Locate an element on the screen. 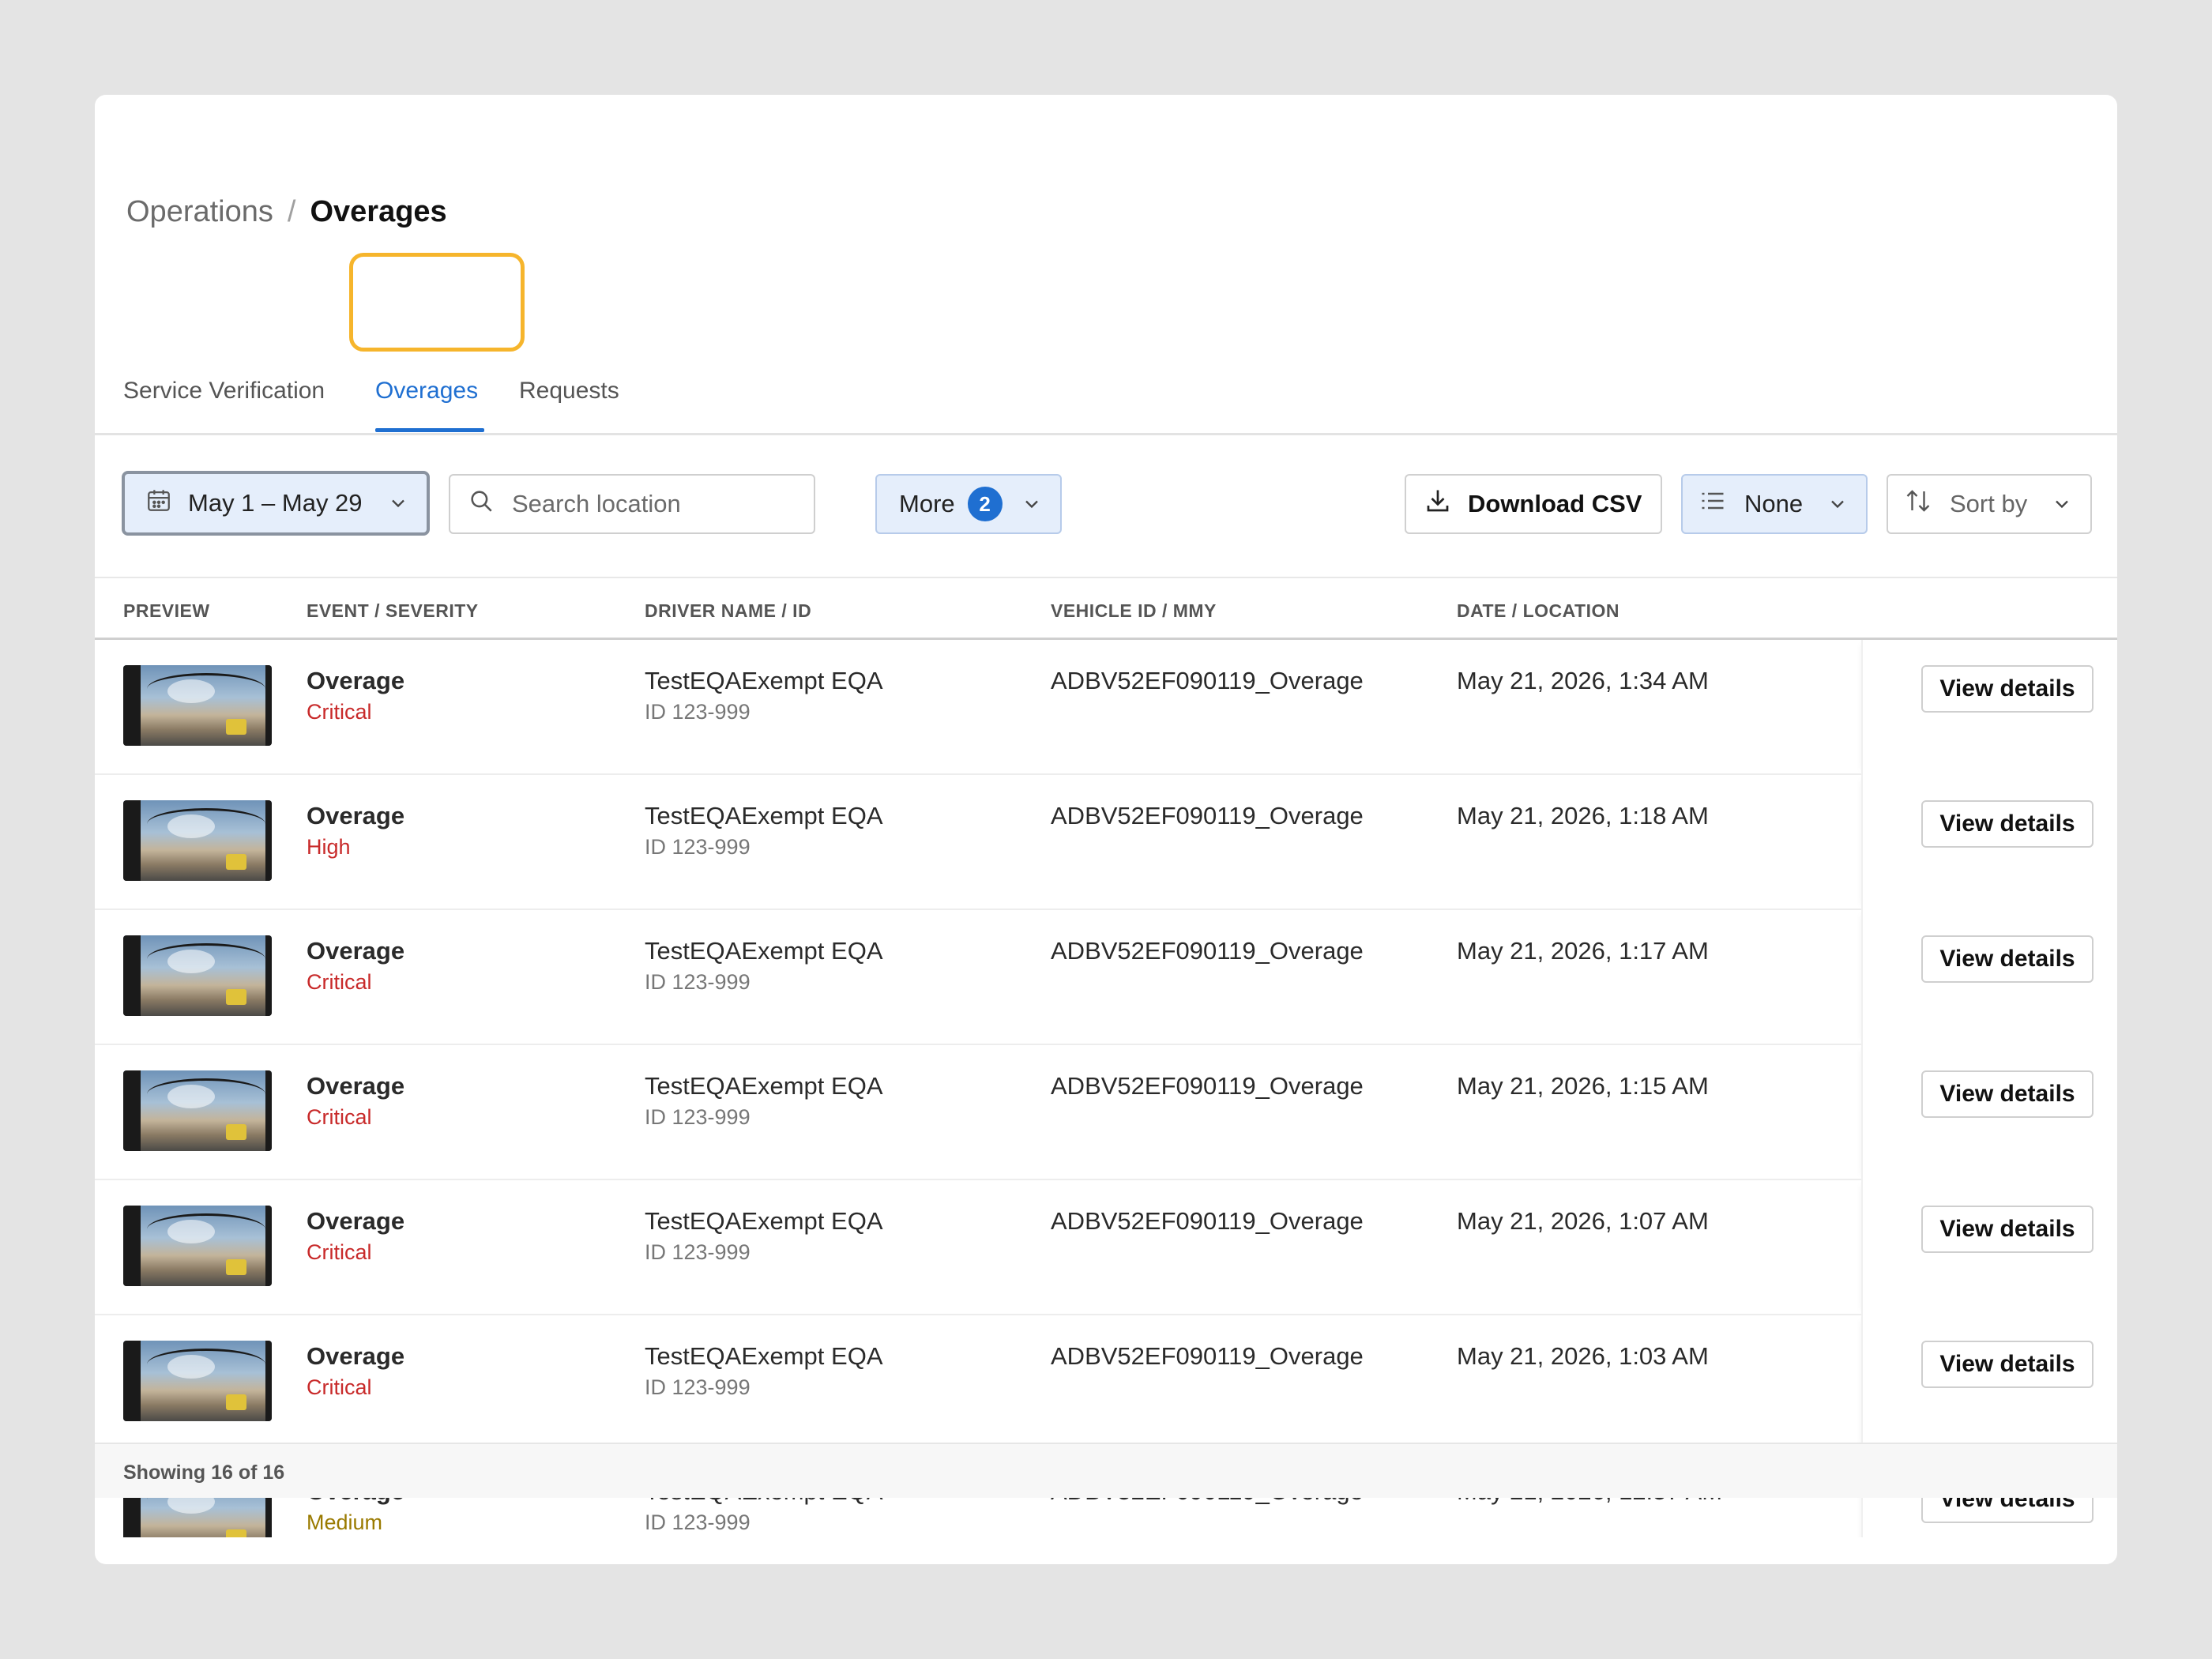 The image size is (2212, 1659). tab-highlight-box is located at coordinates (437, 303).